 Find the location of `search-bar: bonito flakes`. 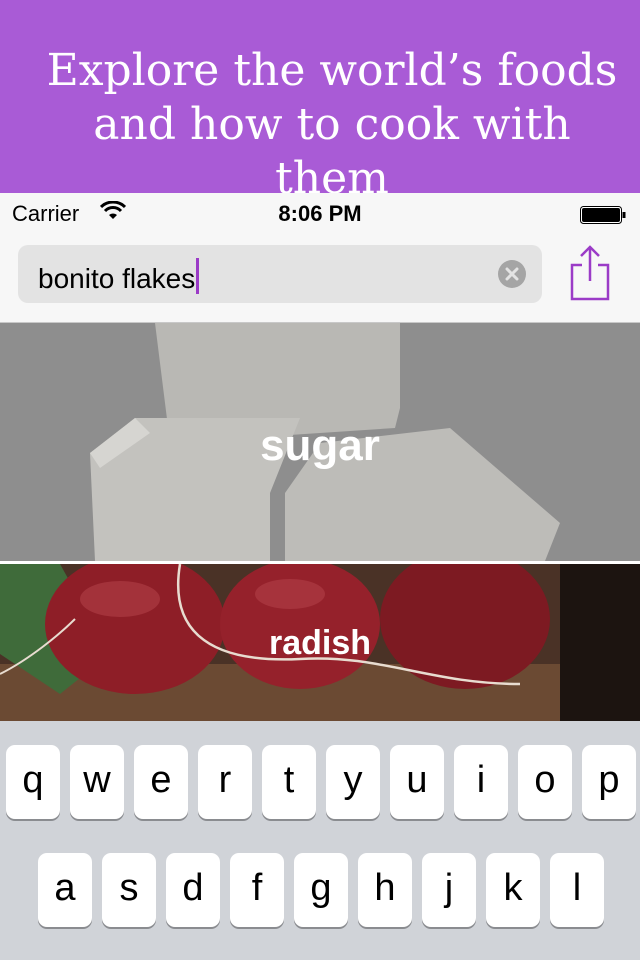

search-bar: bonito flakes is located at coordinates (320, 279).